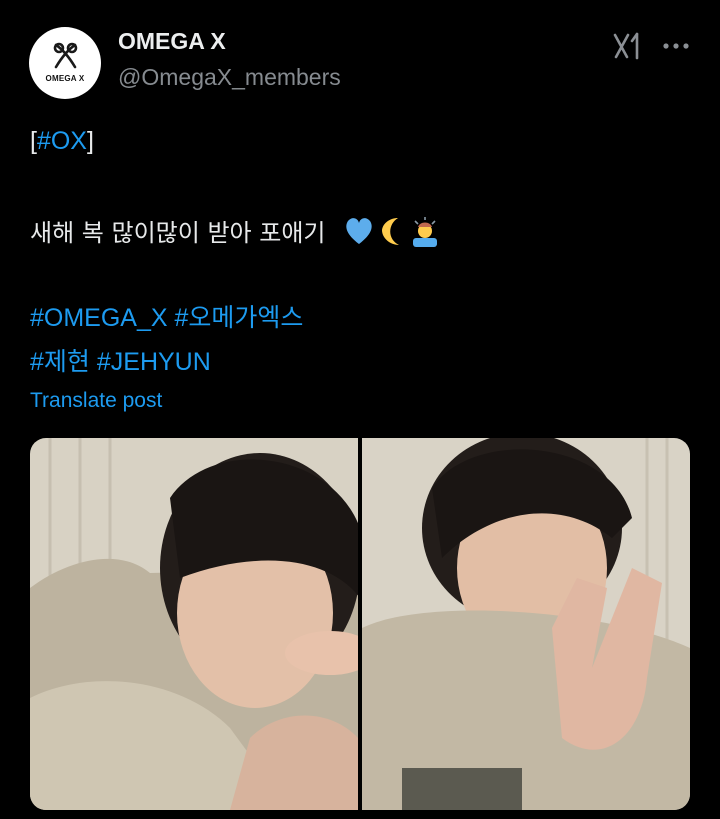 The height and width of the screenshot is (819, 720). Describe the element at coordinates (33, 141) in the screenshot. I see `bracket-open: [` at that location.